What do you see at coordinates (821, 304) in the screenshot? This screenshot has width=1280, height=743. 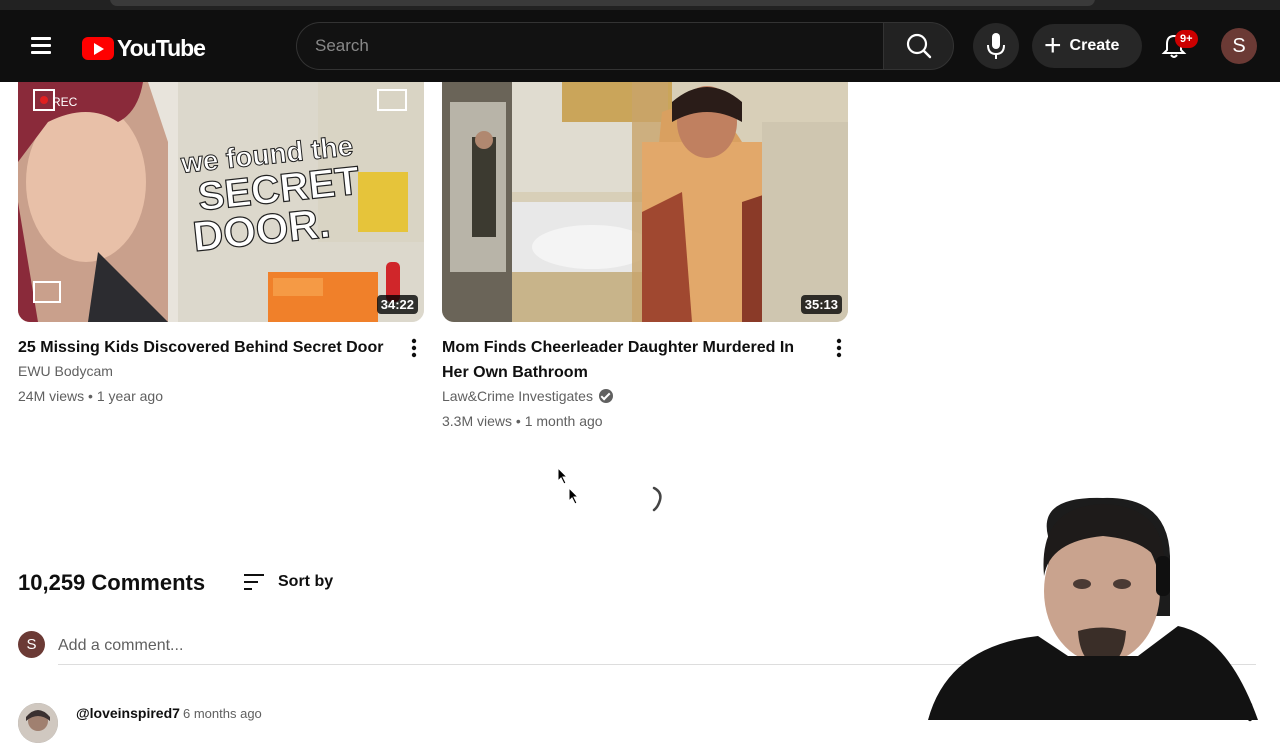 I see `video-duration: 35:13` at bounding box center [821, 304].